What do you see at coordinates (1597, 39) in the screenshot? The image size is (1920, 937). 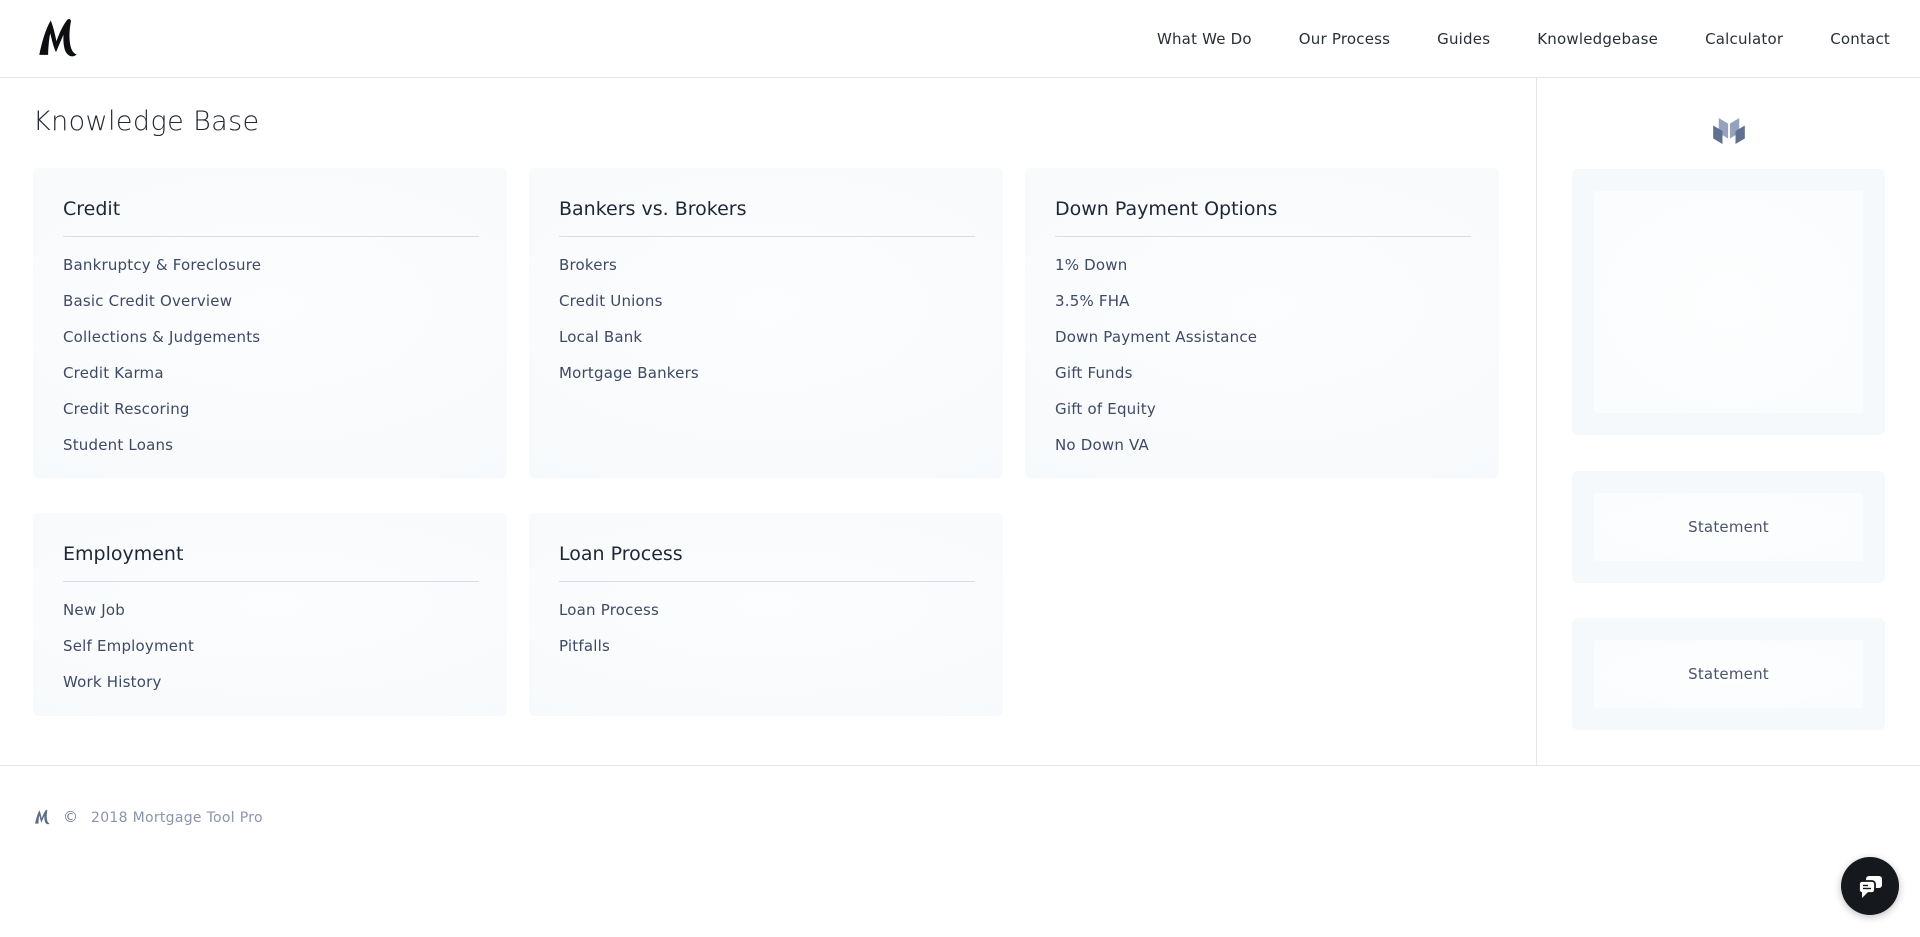 I see `nav-link-knowledgebase: Knowledgebase` at bounding box center [1597, 39].